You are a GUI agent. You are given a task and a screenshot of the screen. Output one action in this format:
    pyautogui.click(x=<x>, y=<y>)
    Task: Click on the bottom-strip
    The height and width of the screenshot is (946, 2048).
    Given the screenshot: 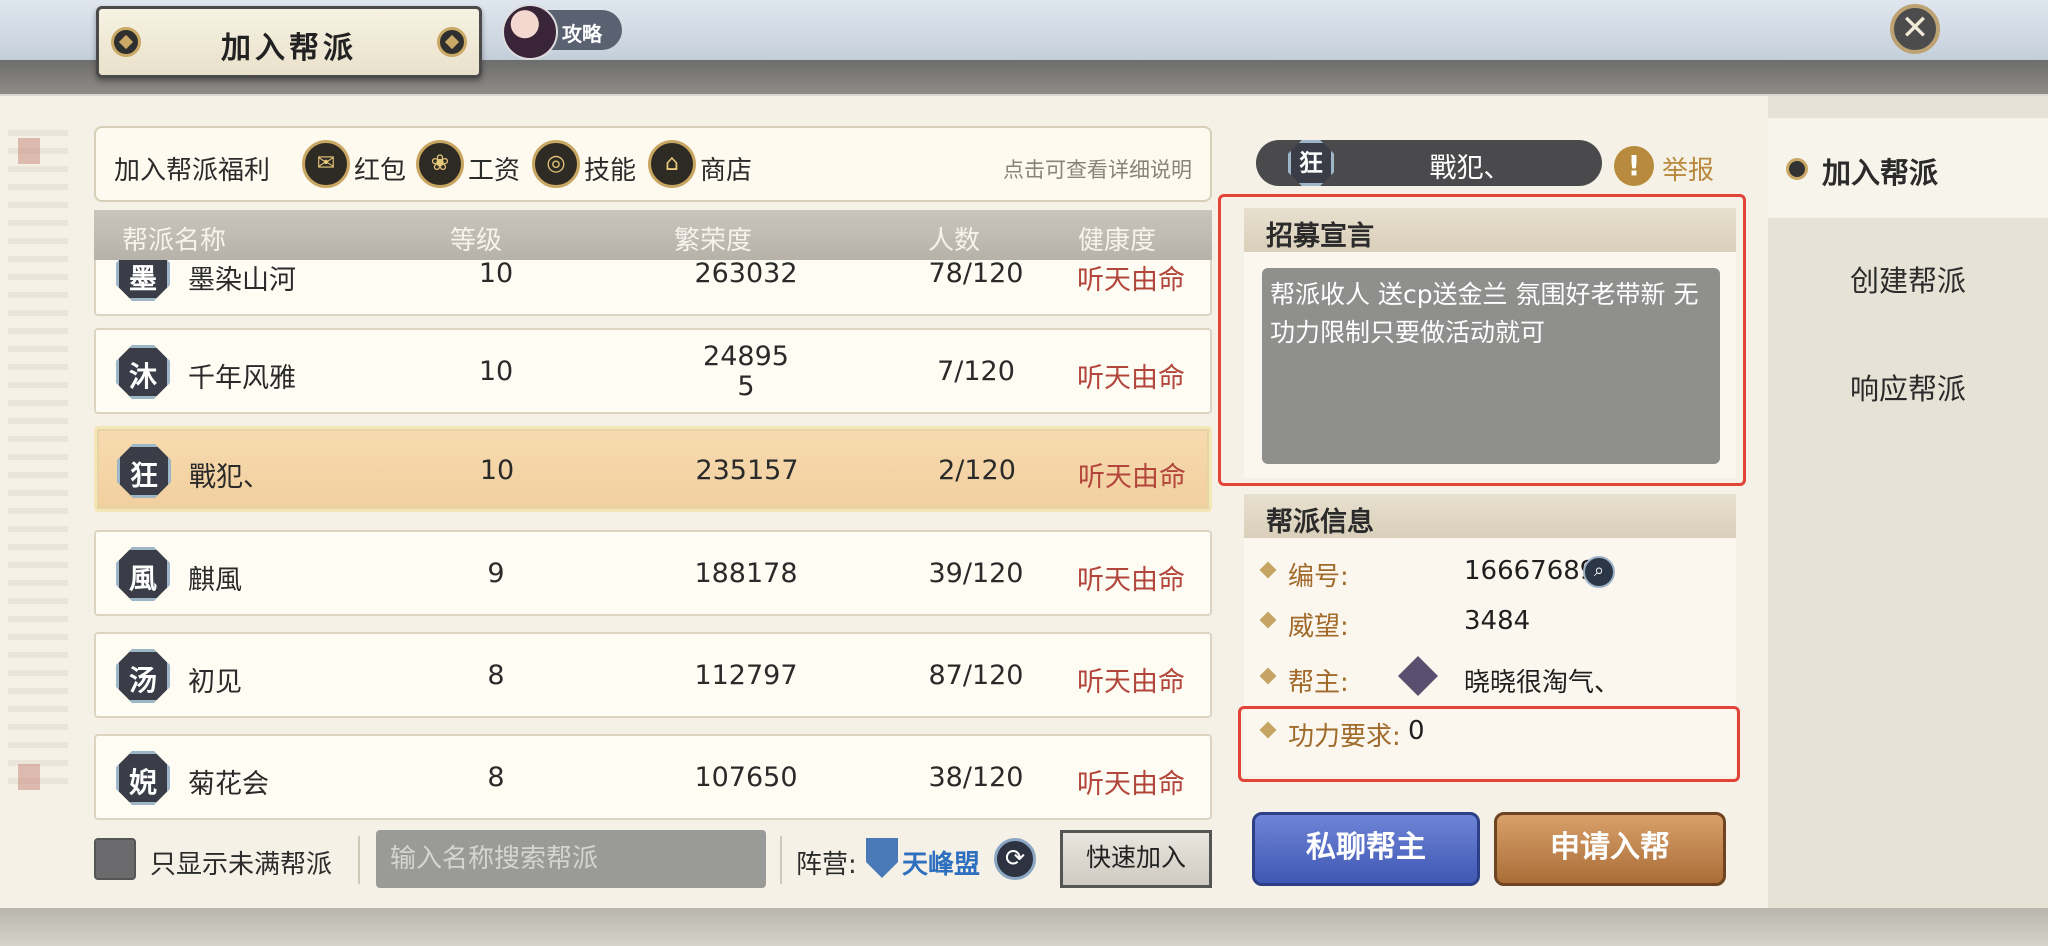 What is the action you would take?
    pyautogui.click(x=1024, y=927)
    